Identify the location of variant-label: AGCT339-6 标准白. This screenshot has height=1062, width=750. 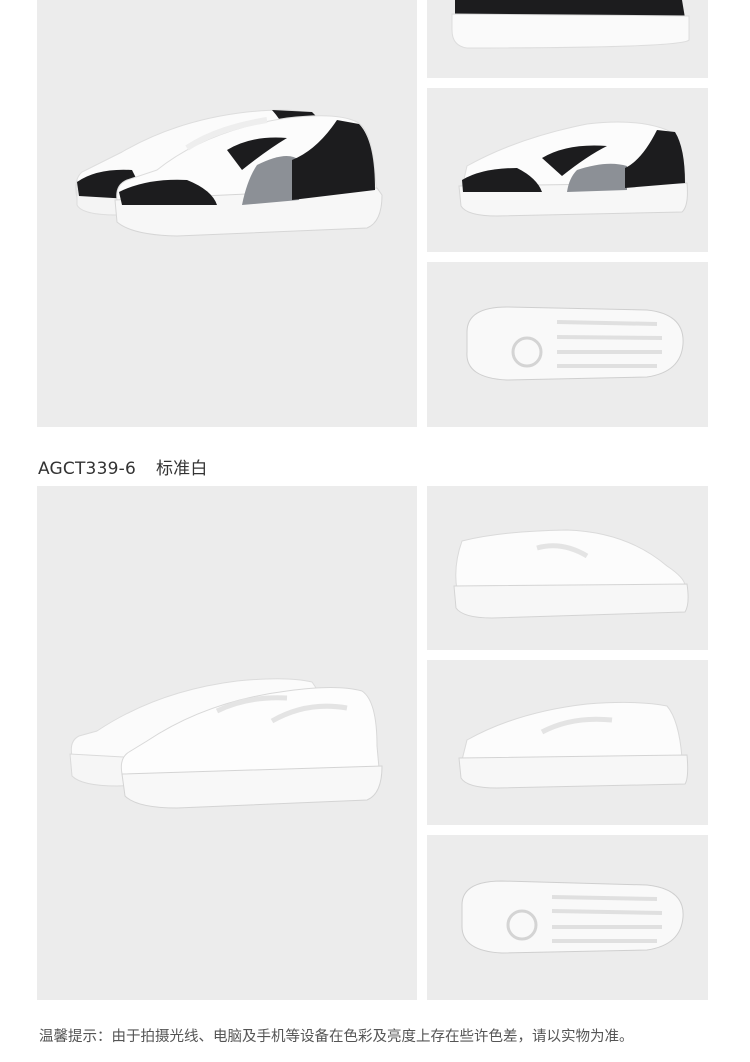
(123, 466).